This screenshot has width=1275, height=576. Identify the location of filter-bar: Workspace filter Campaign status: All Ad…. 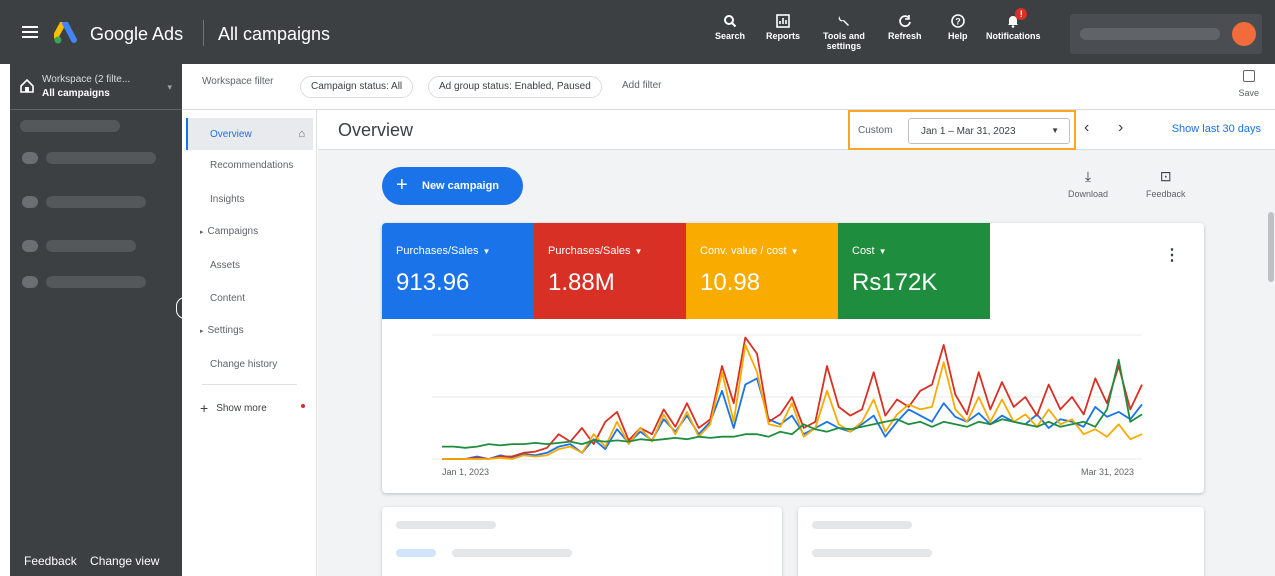
(728, 87).